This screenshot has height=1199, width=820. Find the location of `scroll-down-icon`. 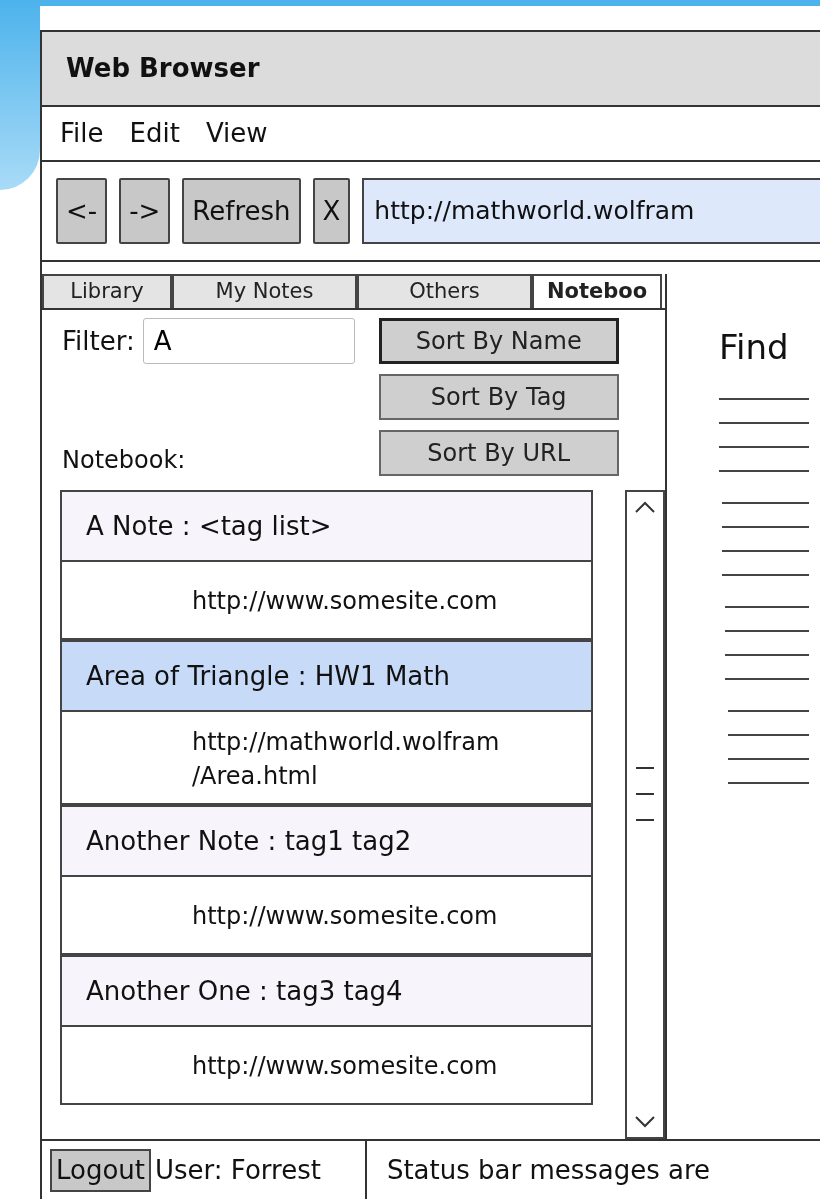

scroll-down-icon is located at coordinates (645, 1122).